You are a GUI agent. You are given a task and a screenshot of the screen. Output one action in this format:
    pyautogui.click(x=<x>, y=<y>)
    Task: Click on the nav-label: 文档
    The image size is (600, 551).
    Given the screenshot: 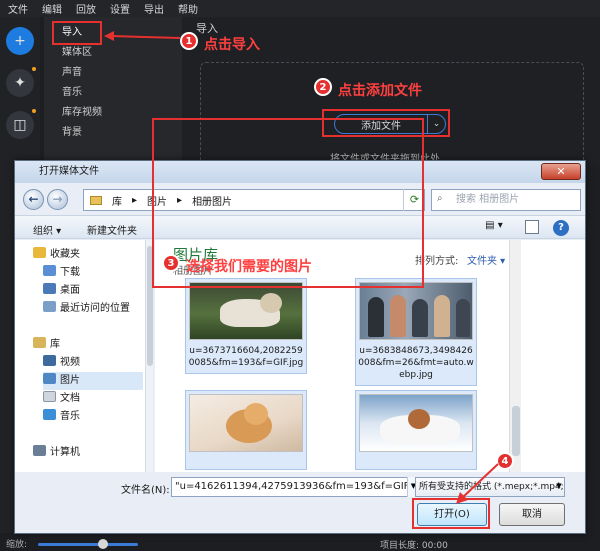 What is the action you would take?
    pyautogui.click(x=70, y=398)
    